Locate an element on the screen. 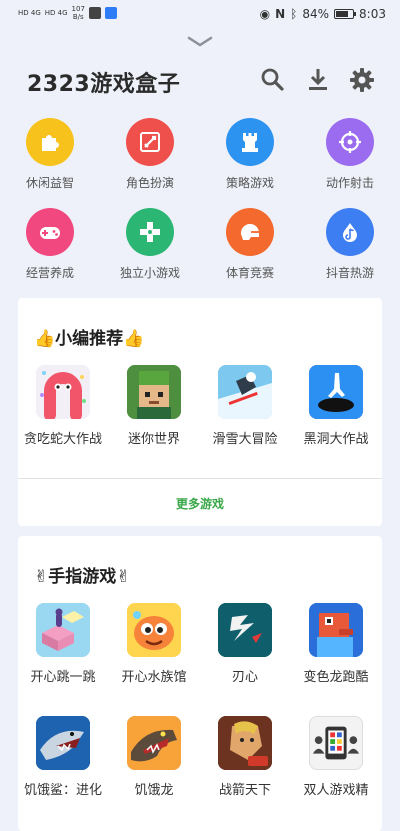  gamepad-icon is located at coordinates (50, 233).